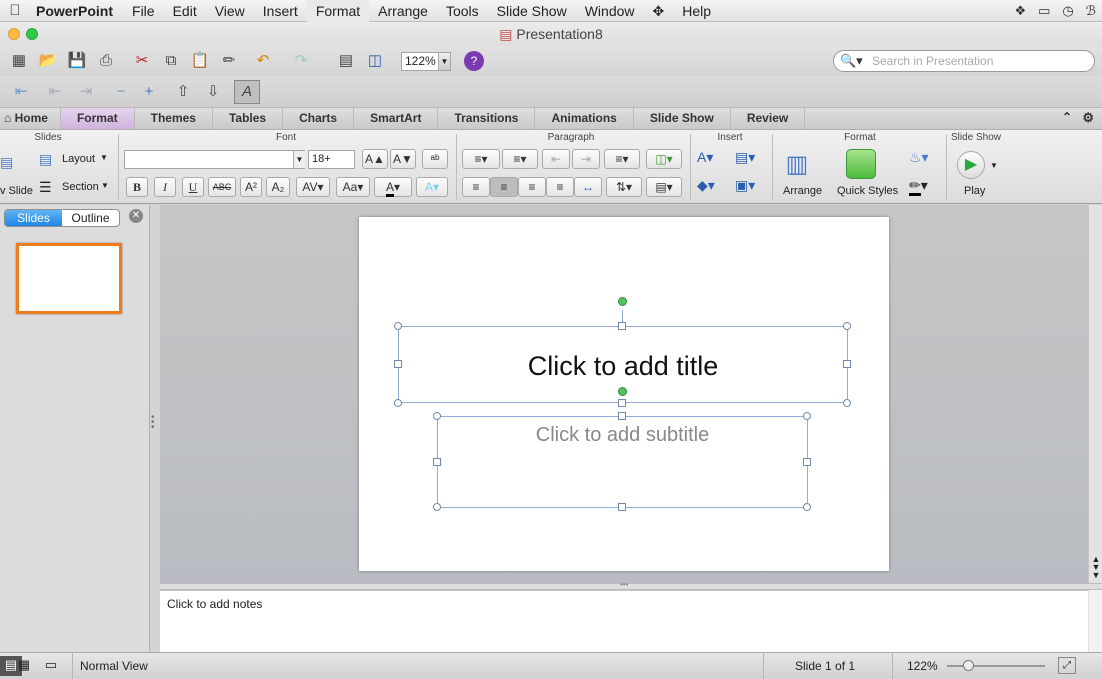 The image size is (1102, 679). I want to click on menu-format: Format, so click(338, 11).